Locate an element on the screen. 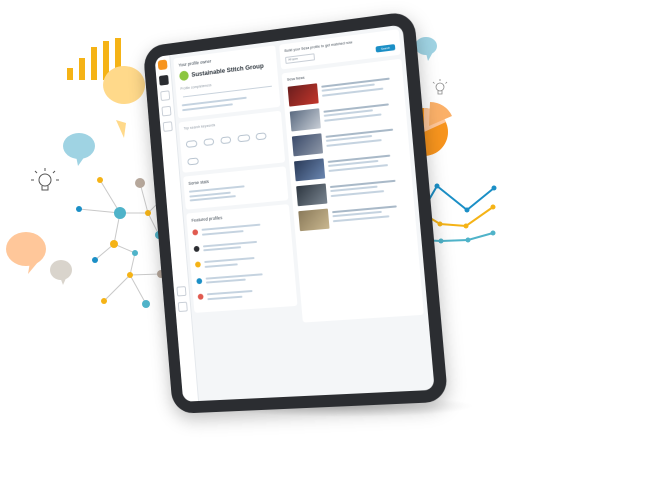 This screenshot has width=650, height=490. nav-profile-icon is located at coordinates (166, 111).